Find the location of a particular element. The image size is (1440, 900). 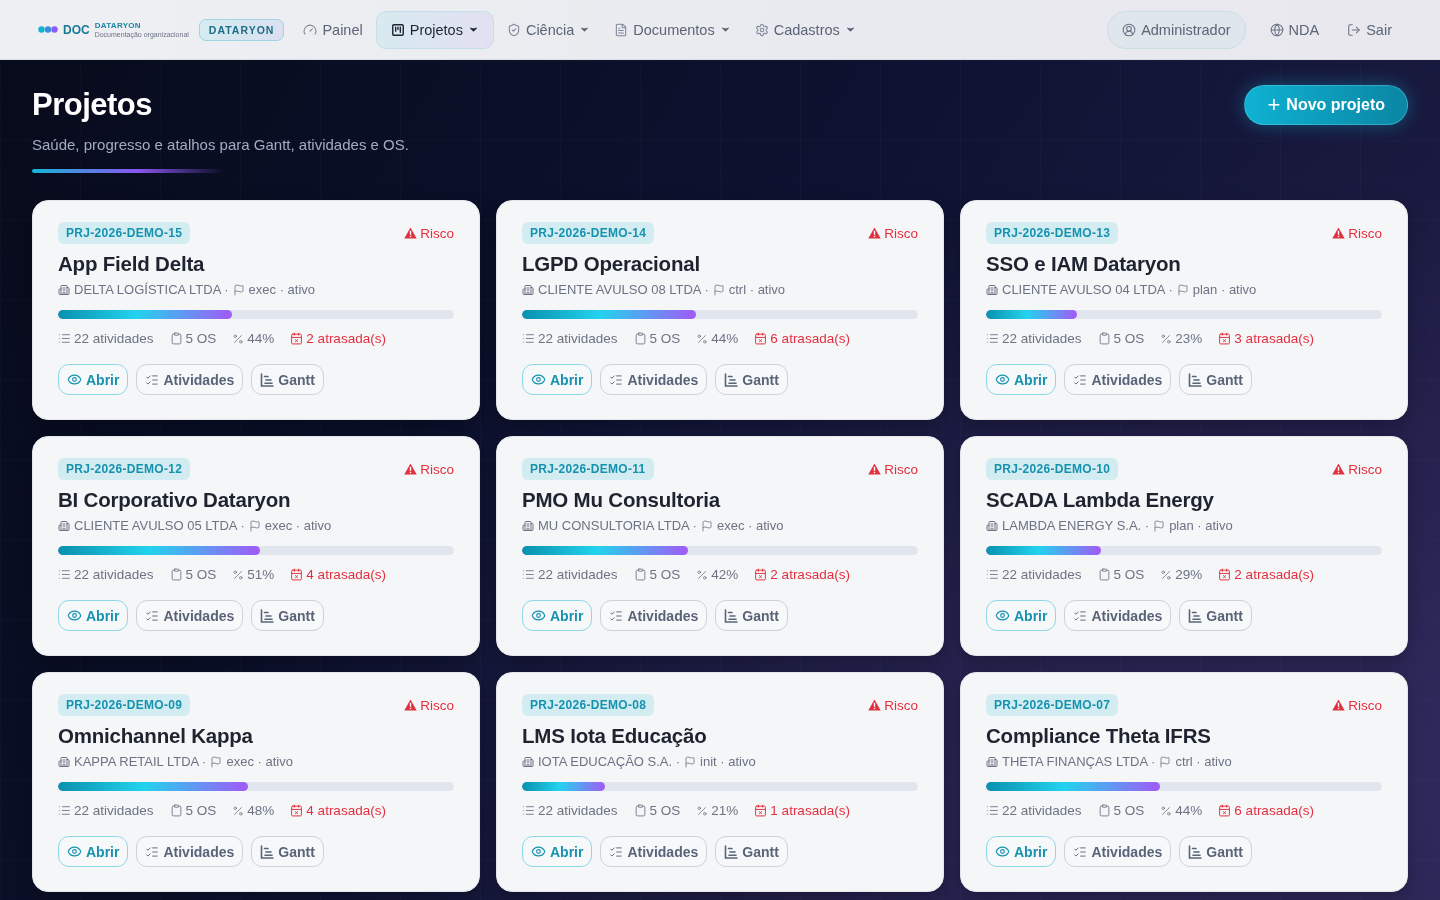

nav-item: Projetos is located at coordinates (434, 29).